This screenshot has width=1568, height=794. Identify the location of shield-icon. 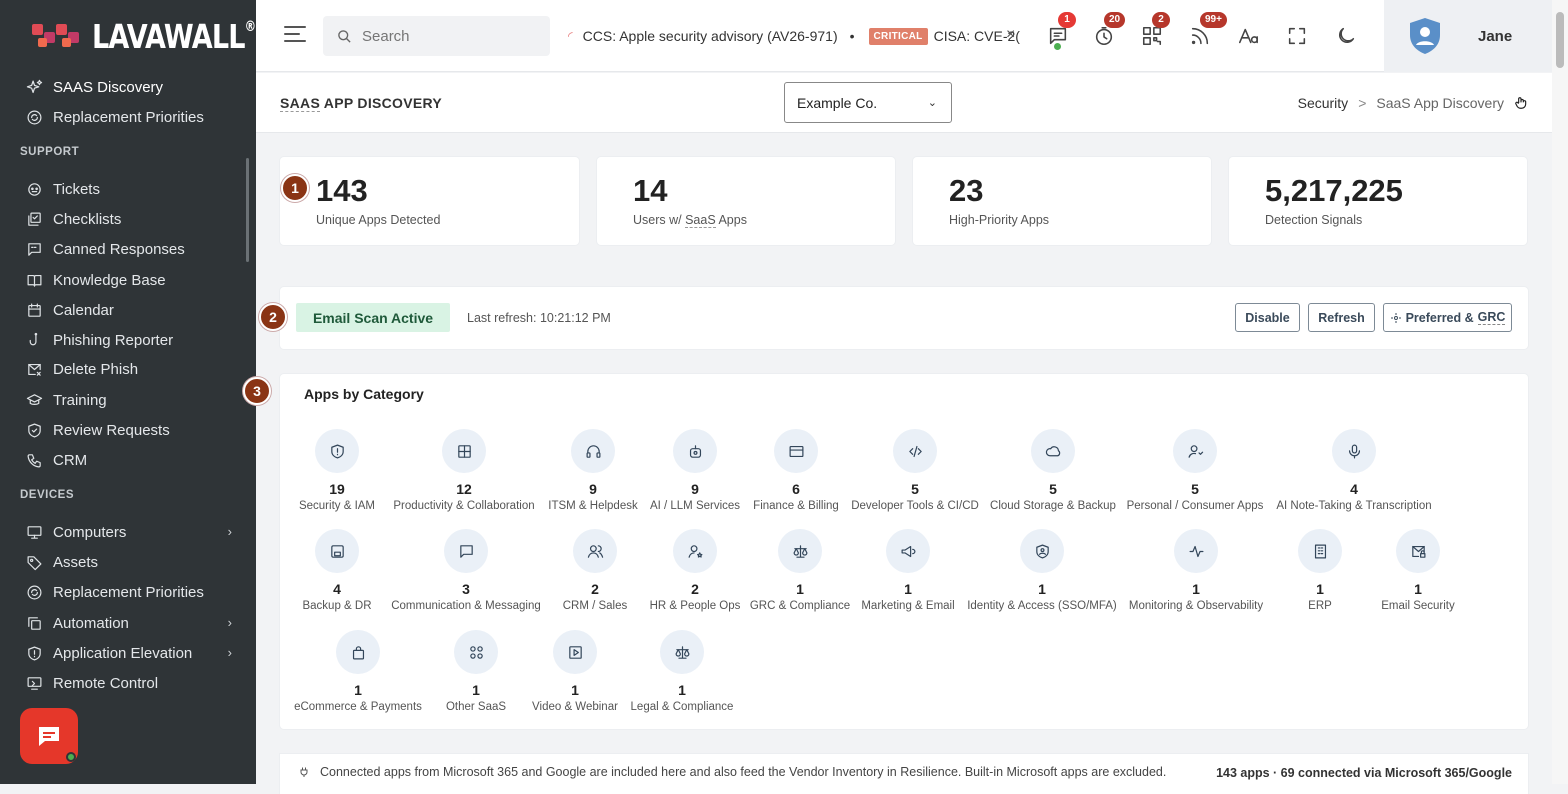
(34, 653).